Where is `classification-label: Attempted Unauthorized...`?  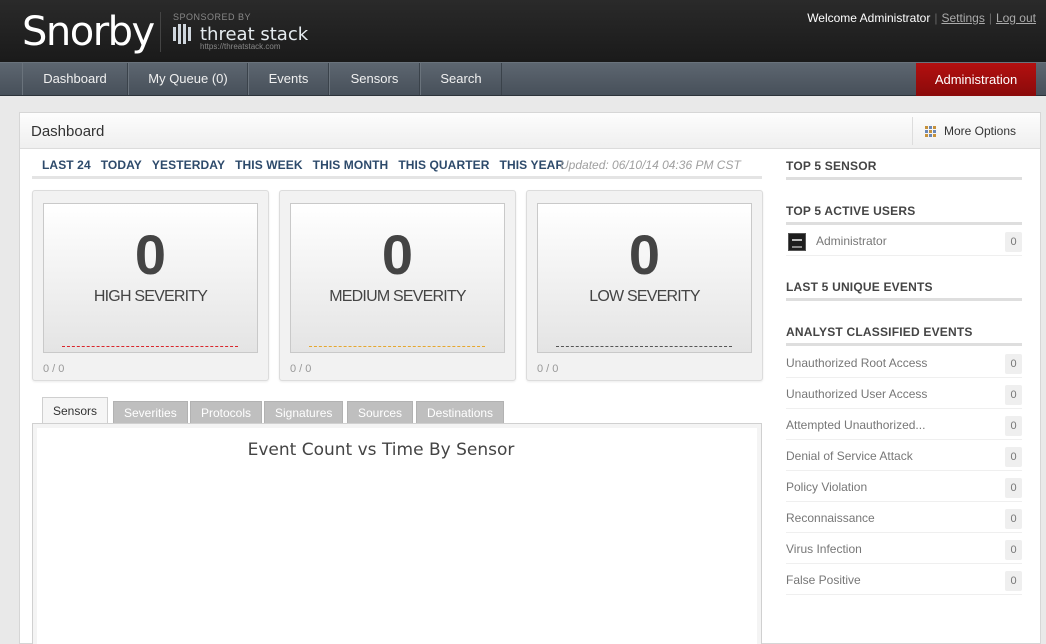 classification-label: Attempted Unauthorized... is located at coordinates (856, 425).